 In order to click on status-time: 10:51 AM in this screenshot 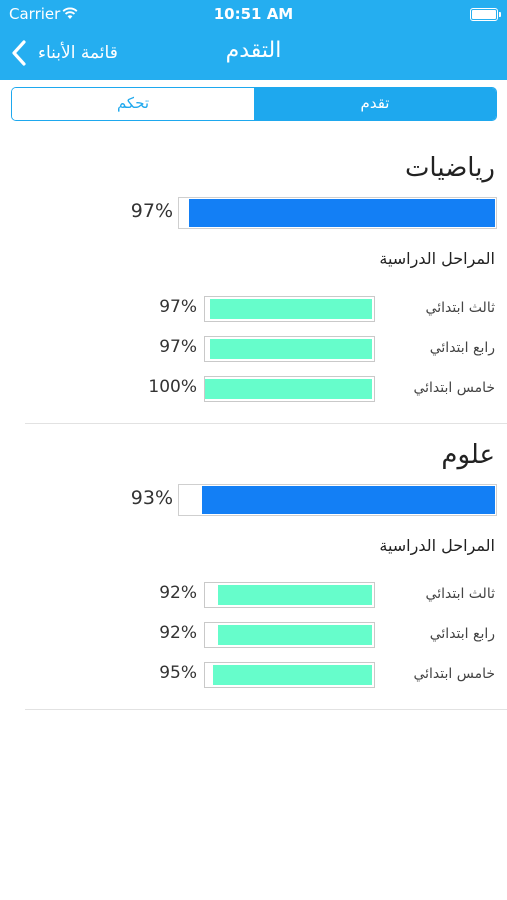, I will do `click(253, 14)`.